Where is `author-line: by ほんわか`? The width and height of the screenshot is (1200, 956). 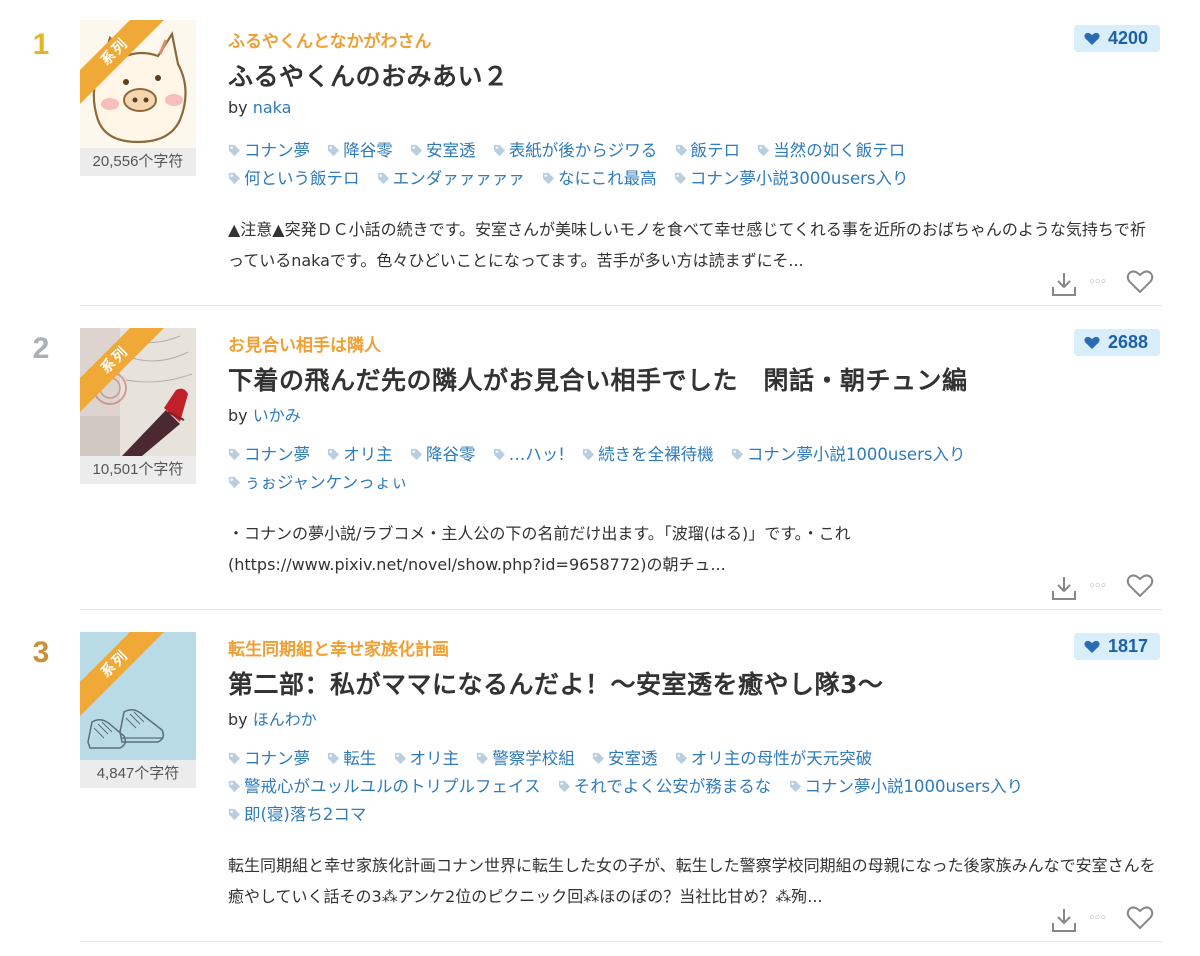 author-line: by ほんわか is located at coordinates (272, 718).